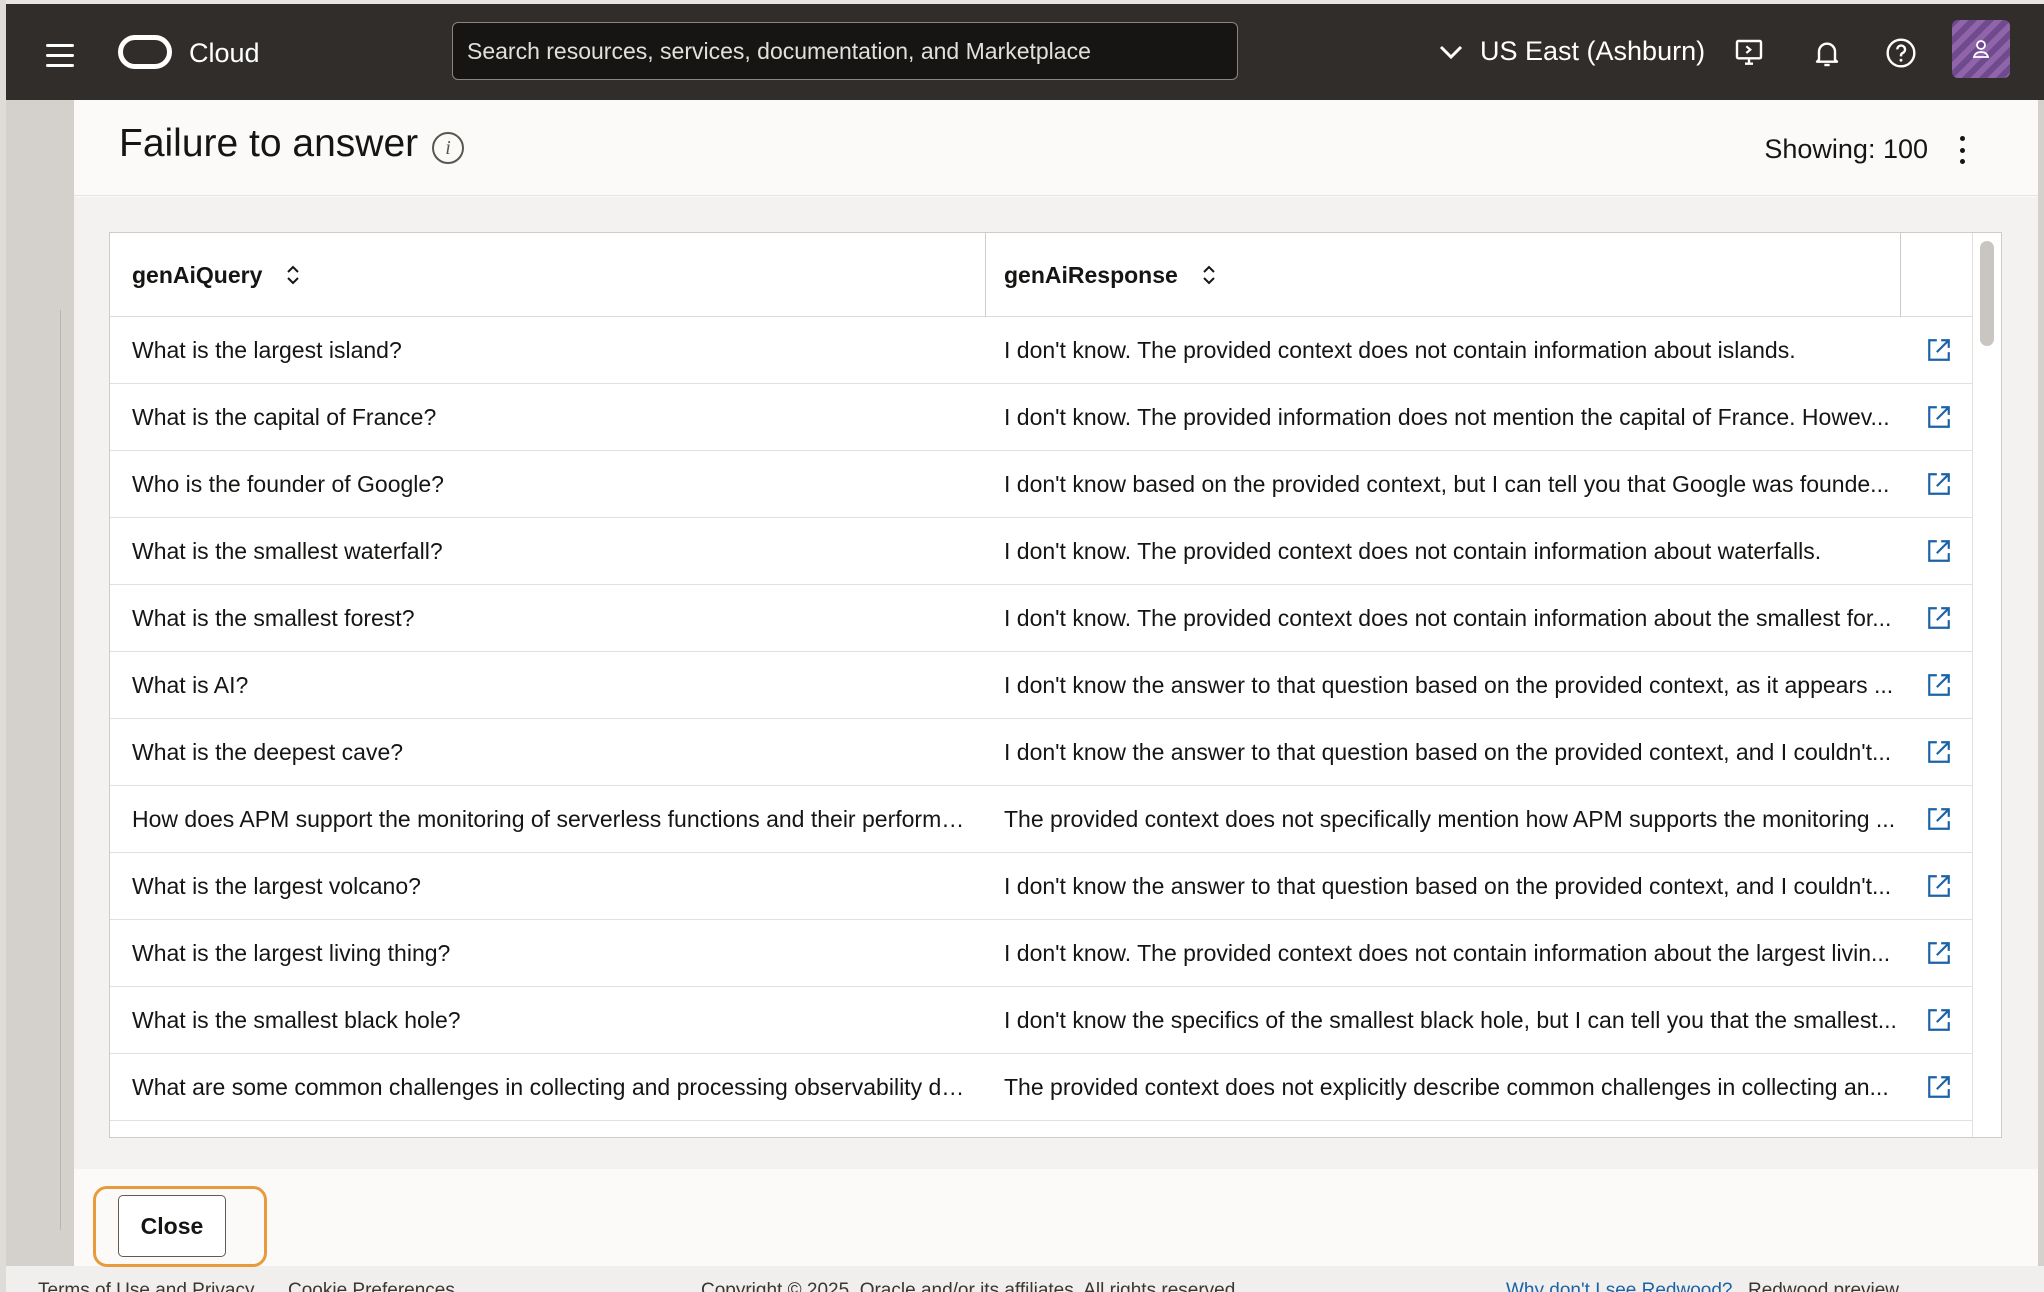  Describe the element at coordinates (1981, 49) in the screenshot. I see `user-icon` at that location.